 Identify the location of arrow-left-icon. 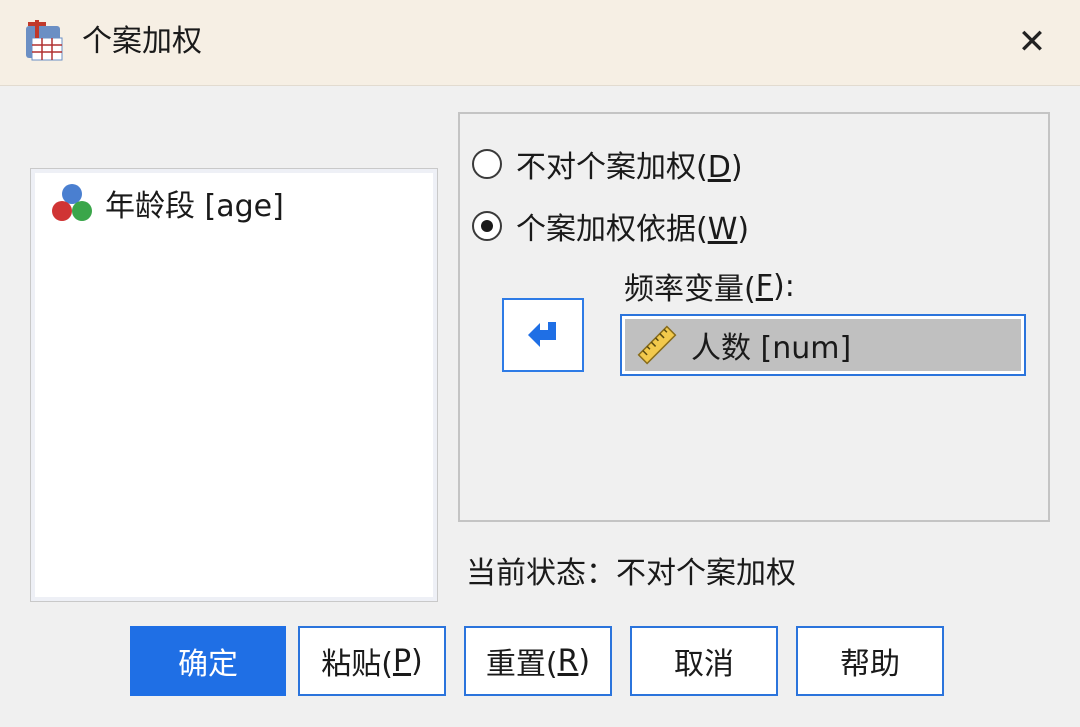
(542, 334).